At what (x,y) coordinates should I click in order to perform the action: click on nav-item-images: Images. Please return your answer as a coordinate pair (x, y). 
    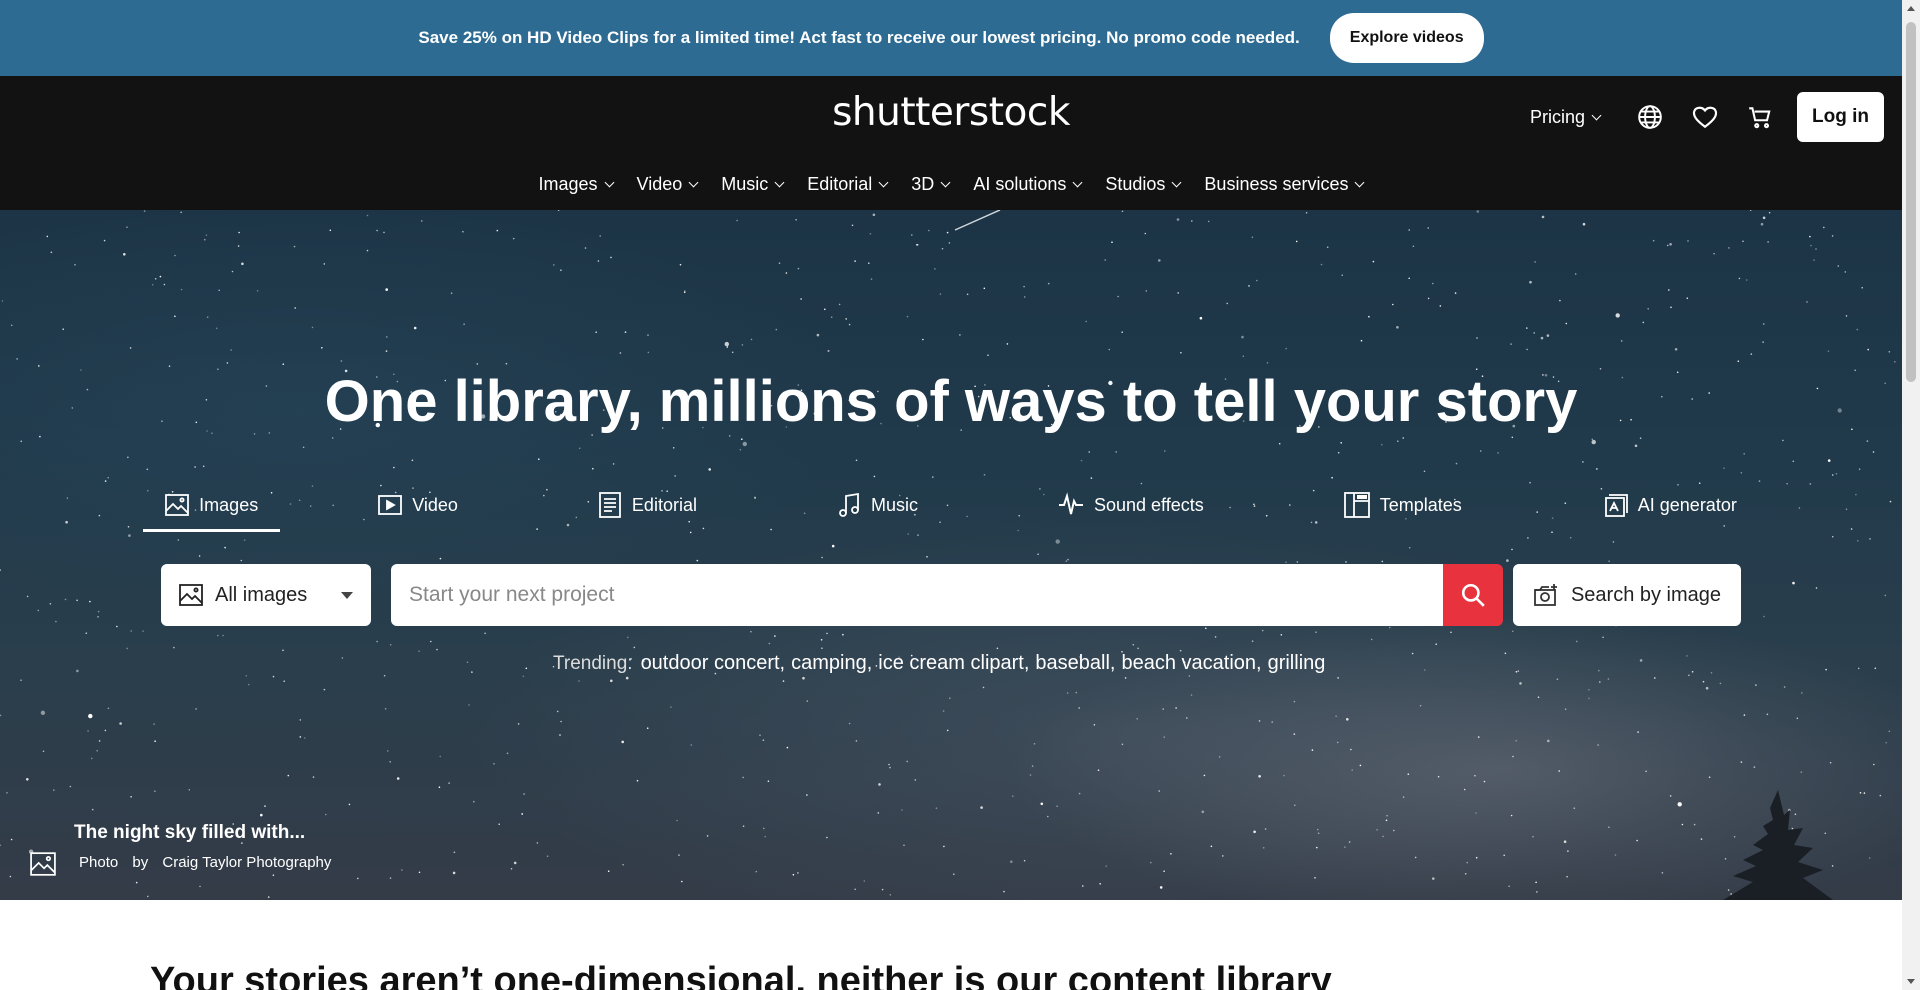
    Looking at the image, I should click on (576, 184).